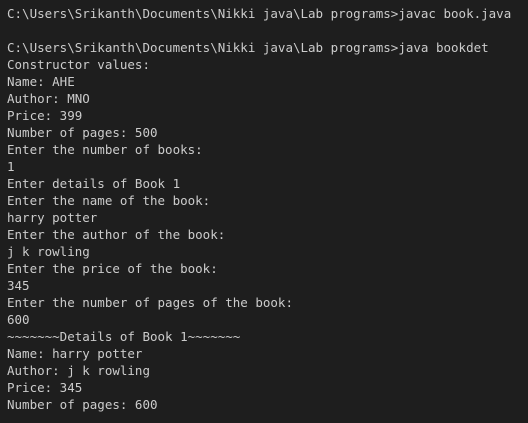 The image size is (528, 423). Describe the element at coordinates (18, 319) in the screenshot. I see `user-input-line: 600` at that location.